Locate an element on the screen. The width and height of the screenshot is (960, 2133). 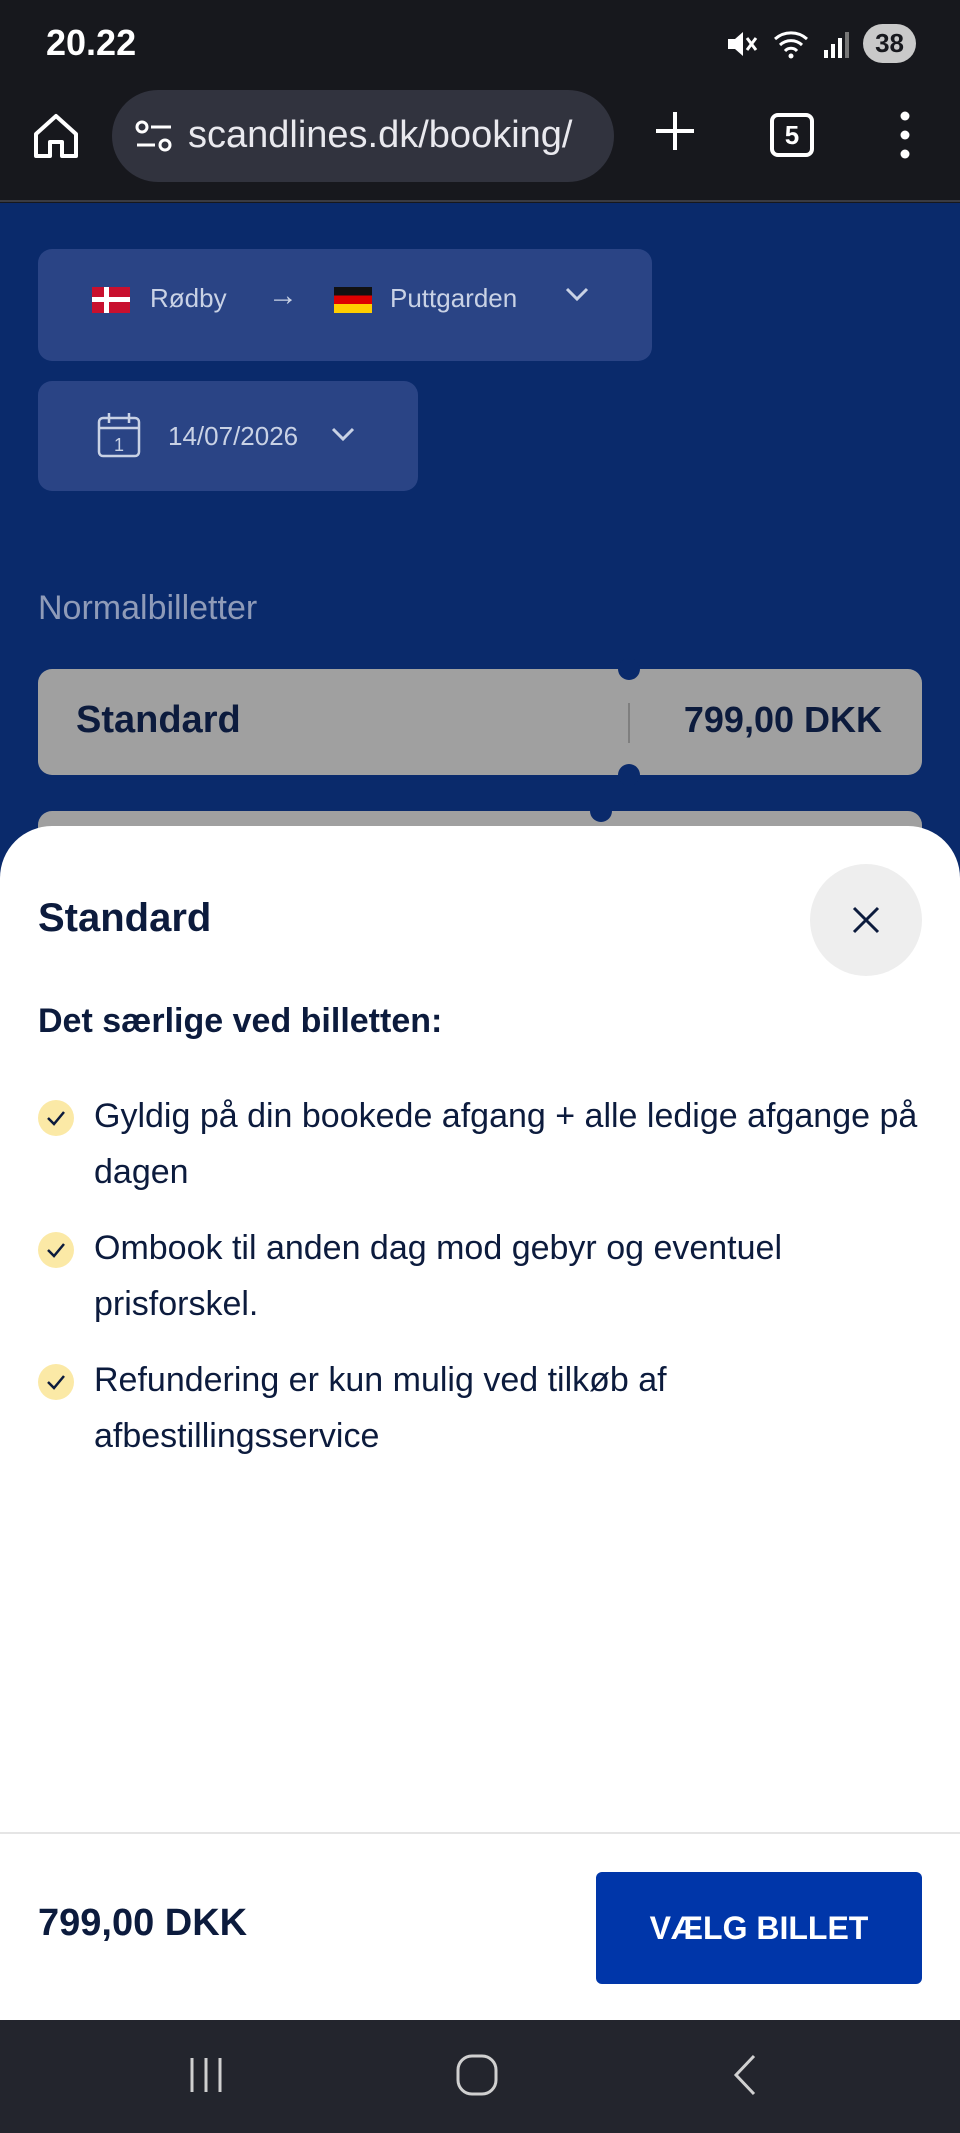
home-icon is located at coordinates (56, 136).